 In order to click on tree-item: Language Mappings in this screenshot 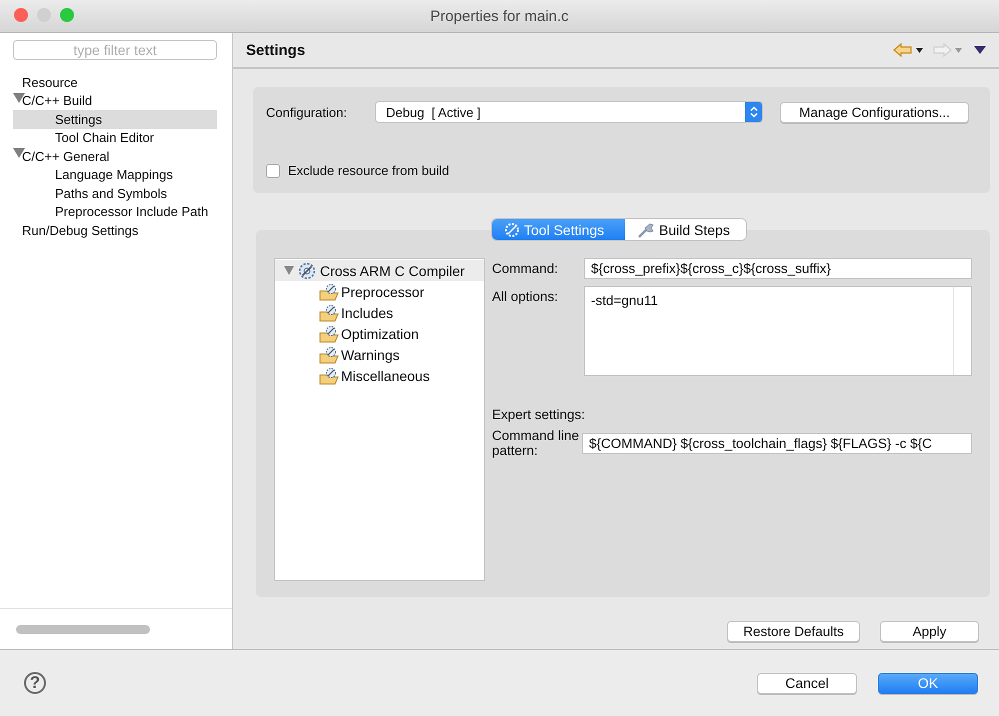, I will do `click(115, 175)`.